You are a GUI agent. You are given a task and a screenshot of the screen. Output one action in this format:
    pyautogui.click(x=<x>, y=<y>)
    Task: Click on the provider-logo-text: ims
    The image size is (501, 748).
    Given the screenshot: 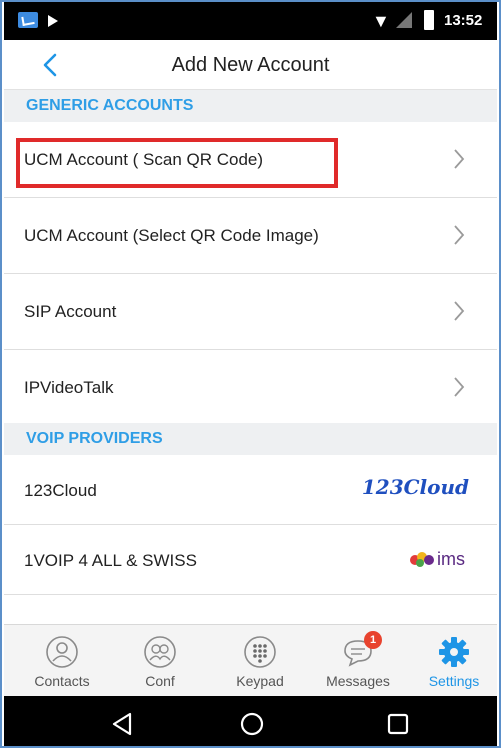 What is the action you would take?
    pyautogui.click(x=451, y=559)
    